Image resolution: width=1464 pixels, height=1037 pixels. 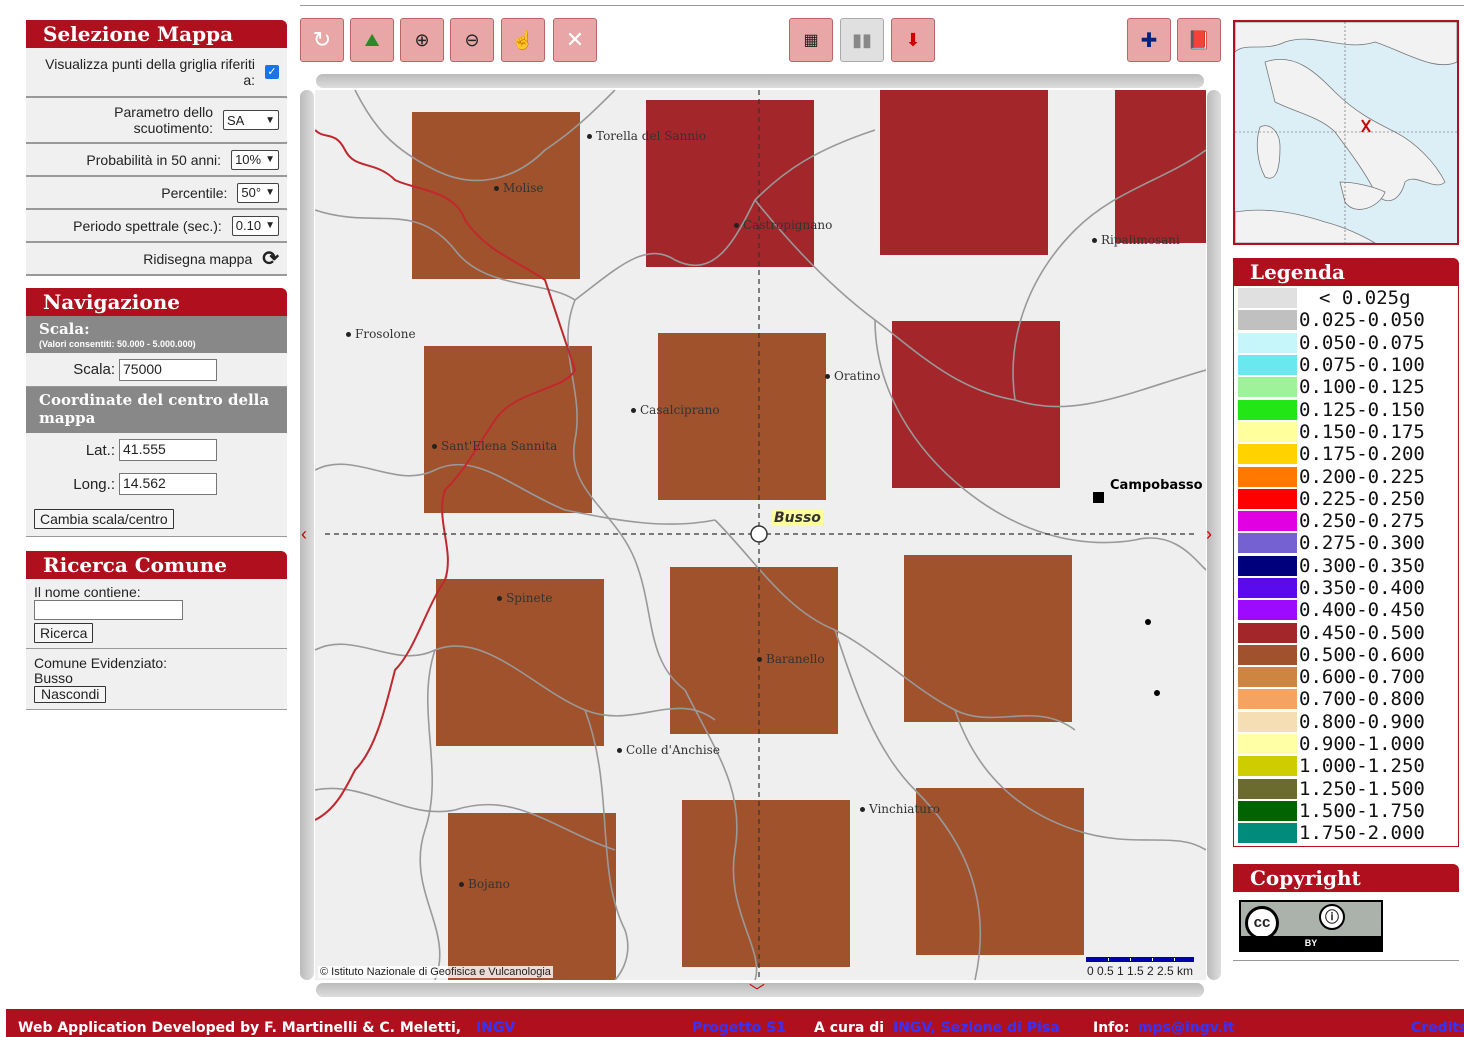 I want to click on ricerca-button: Ricerca, so click(x=64, y=633).